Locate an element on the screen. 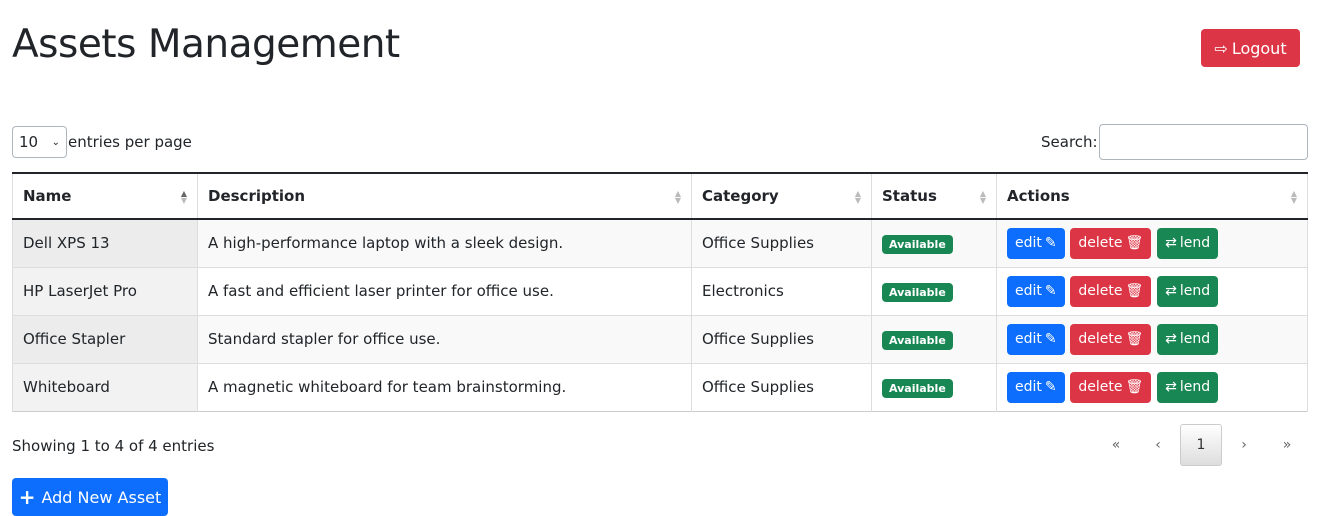  cell-category: Electronics is located at coordinates (781, 290).